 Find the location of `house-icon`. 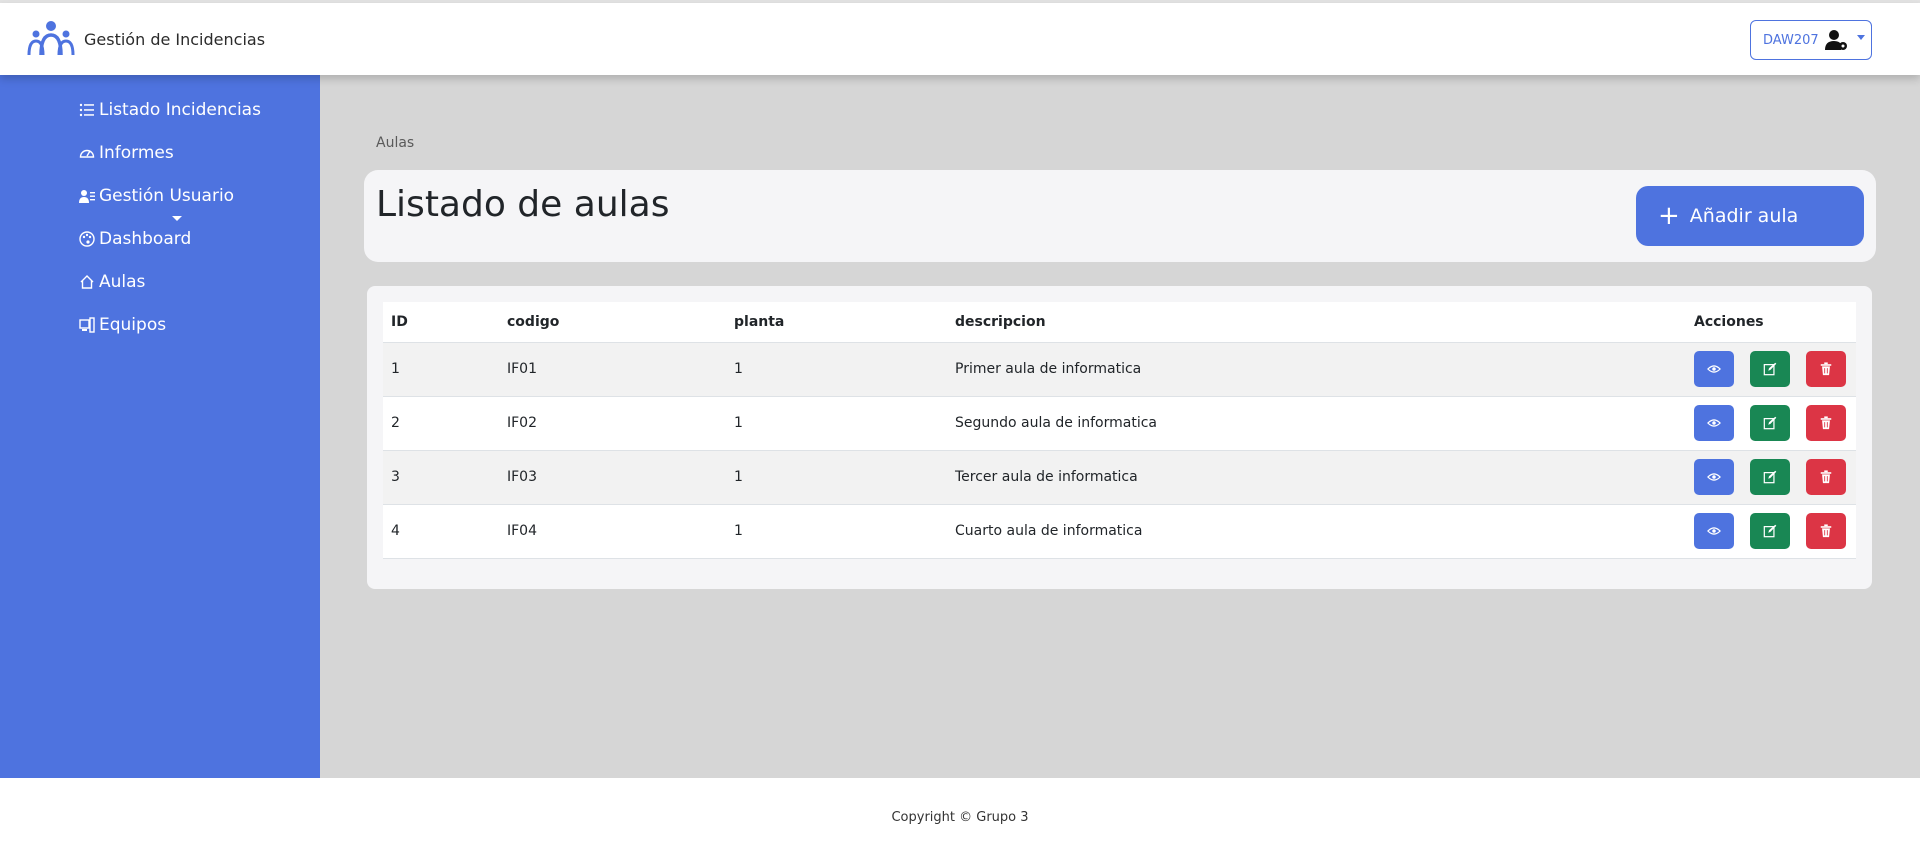

house-icon is located at coordinates (87, 282).